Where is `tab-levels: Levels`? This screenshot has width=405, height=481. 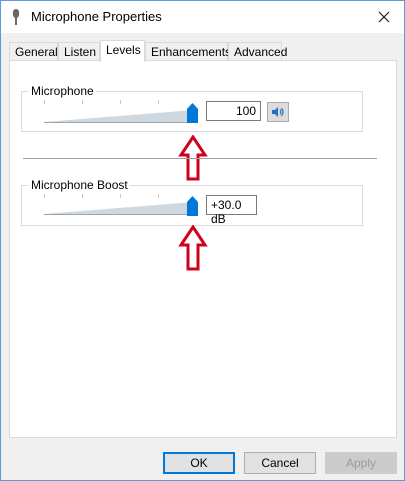
tab-levels: Levels is located at coordinates (122, 51).